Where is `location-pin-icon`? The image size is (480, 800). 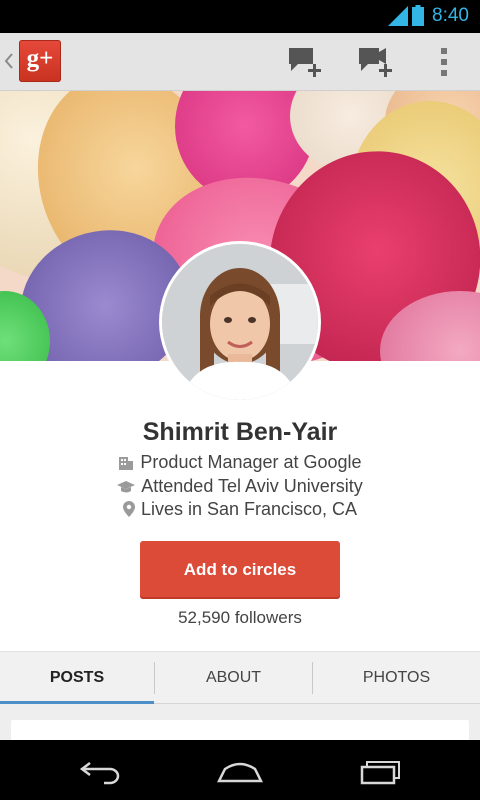
location-pin-icon is located at coordinates (128, 509).